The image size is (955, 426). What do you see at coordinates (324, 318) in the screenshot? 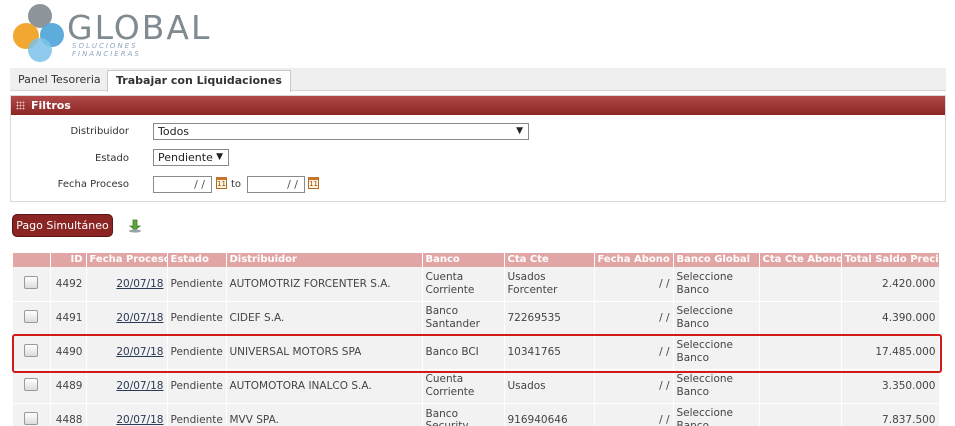
I see `row-distribuidor: CIDEF S.A.` at bounding box center [324, 318].